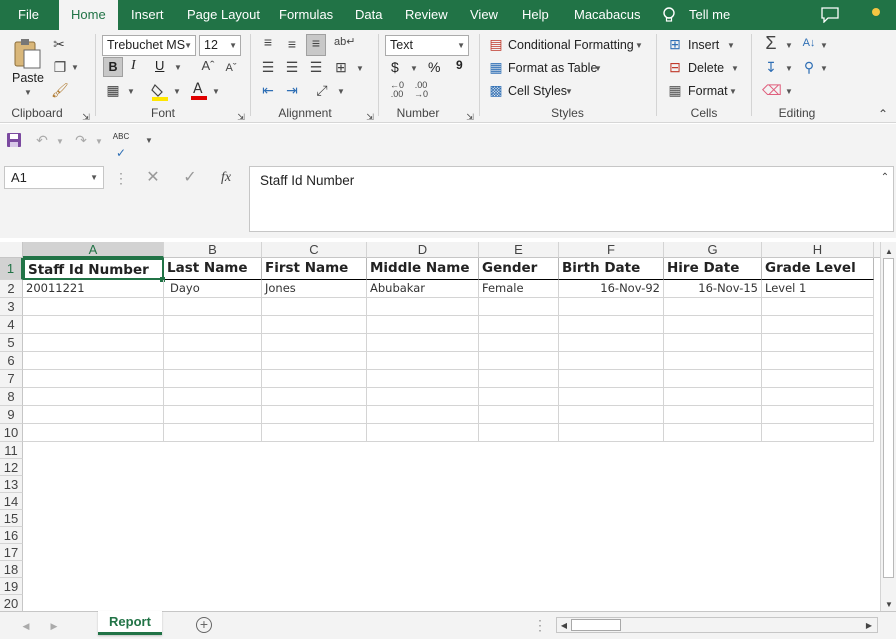 Image resolution: width=896 pixels, height=639 pixels. I want to click on number-format-select: Text ▼, so click(427, 45).